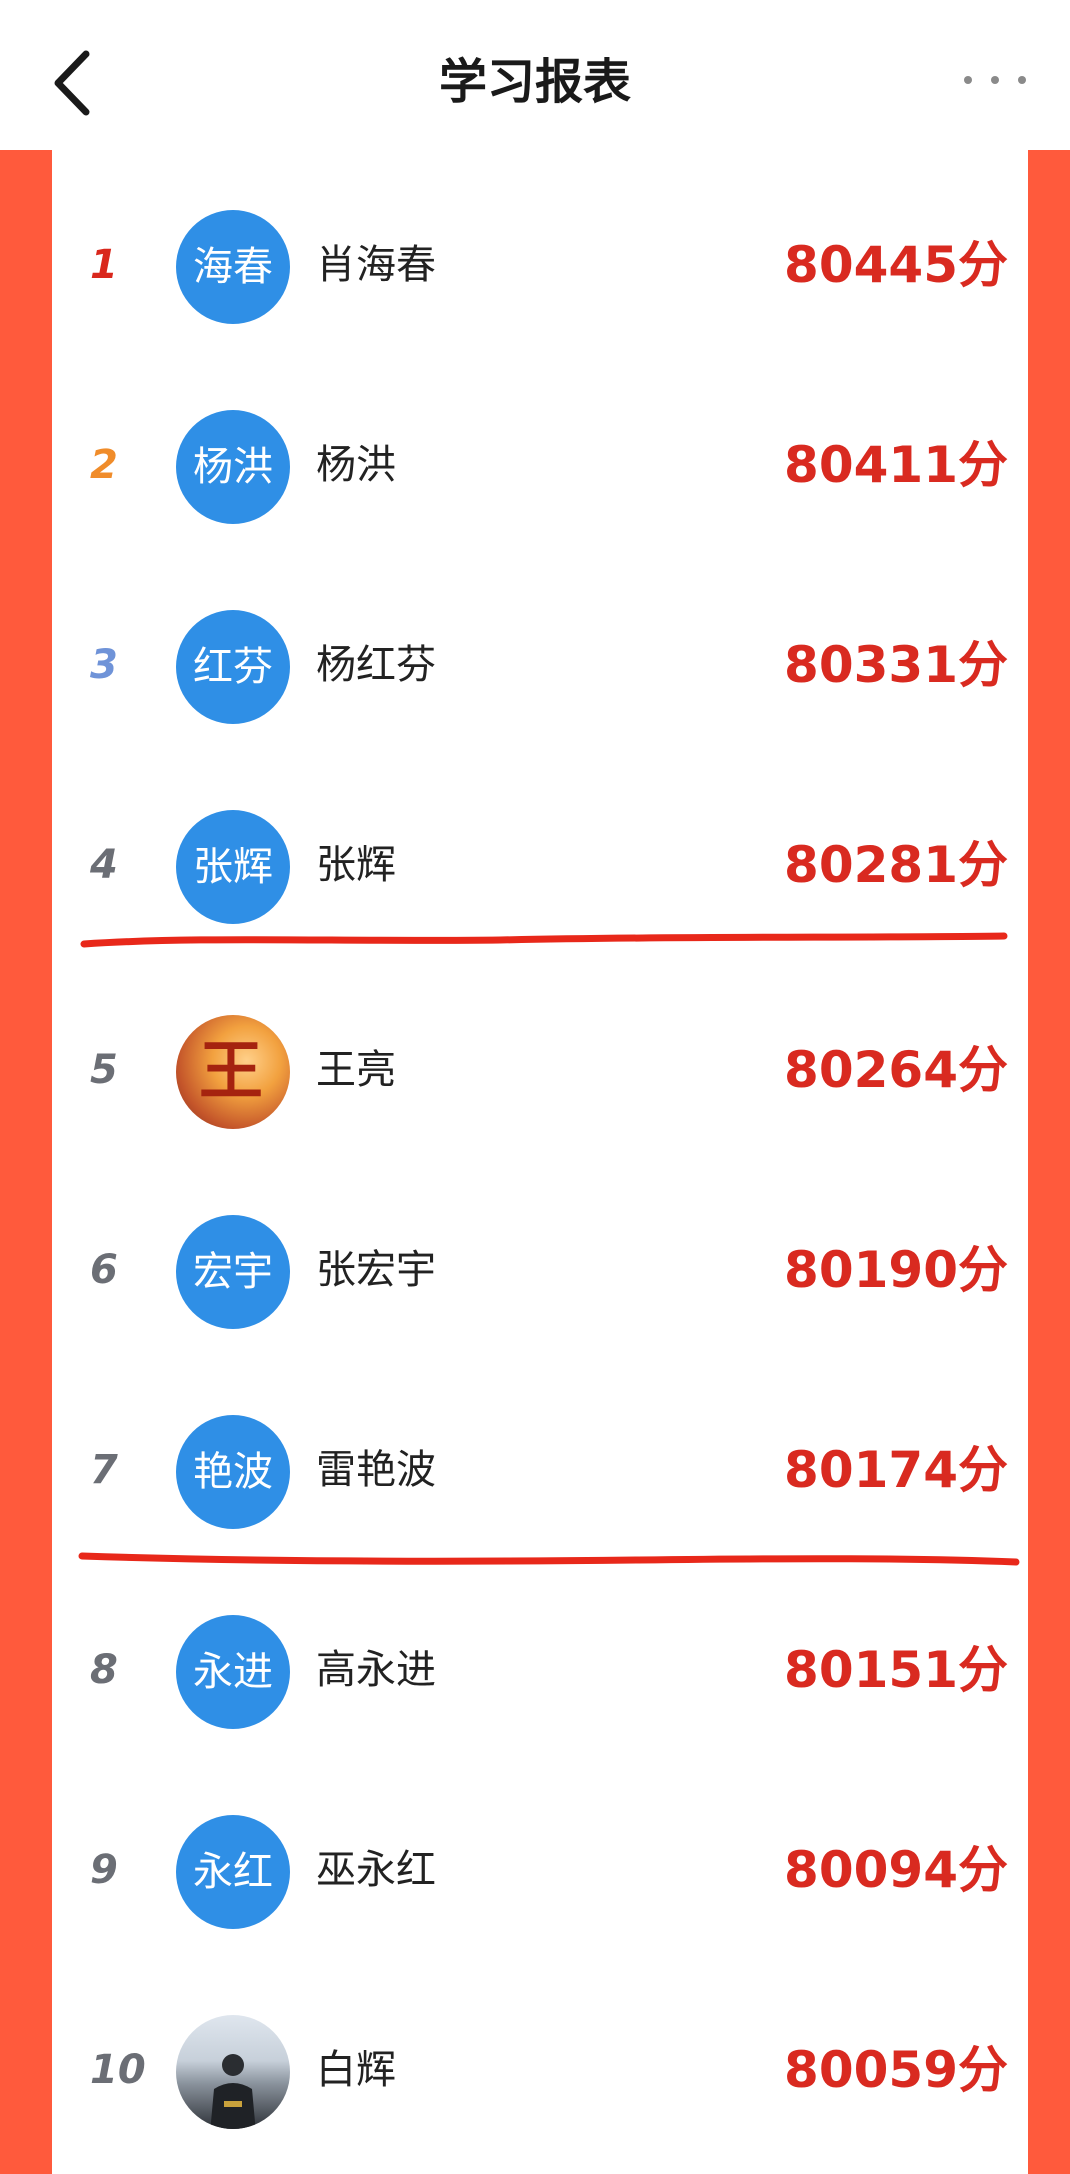 This screenshot has width=1070, height=2174. I want to click on avatar: 宏宇, so click(233, 1272).